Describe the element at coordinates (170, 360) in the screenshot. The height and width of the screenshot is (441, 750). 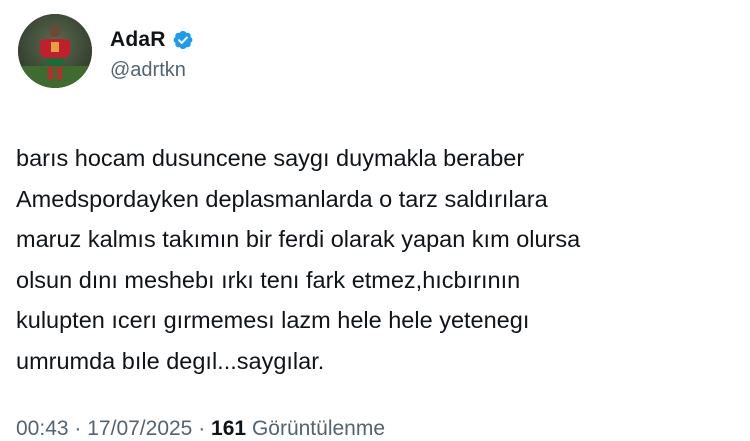
I see `tweet-text-line: umrumda bıle degıl...saygılar.` at that location.